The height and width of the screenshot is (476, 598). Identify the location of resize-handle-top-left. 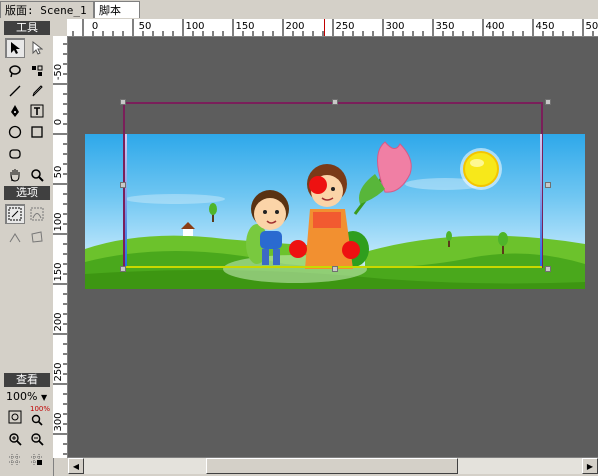
(123, 102).